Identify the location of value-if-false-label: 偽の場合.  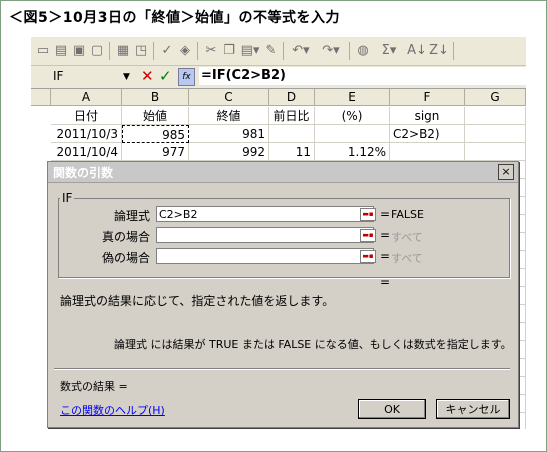
(125, 258).